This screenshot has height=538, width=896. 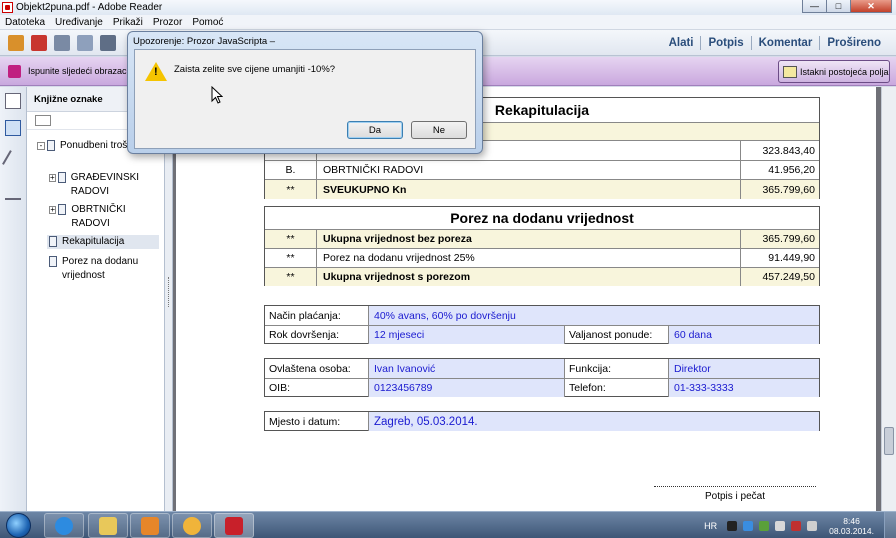 I want to click on navigation-rail, so click(x=13, y=299).